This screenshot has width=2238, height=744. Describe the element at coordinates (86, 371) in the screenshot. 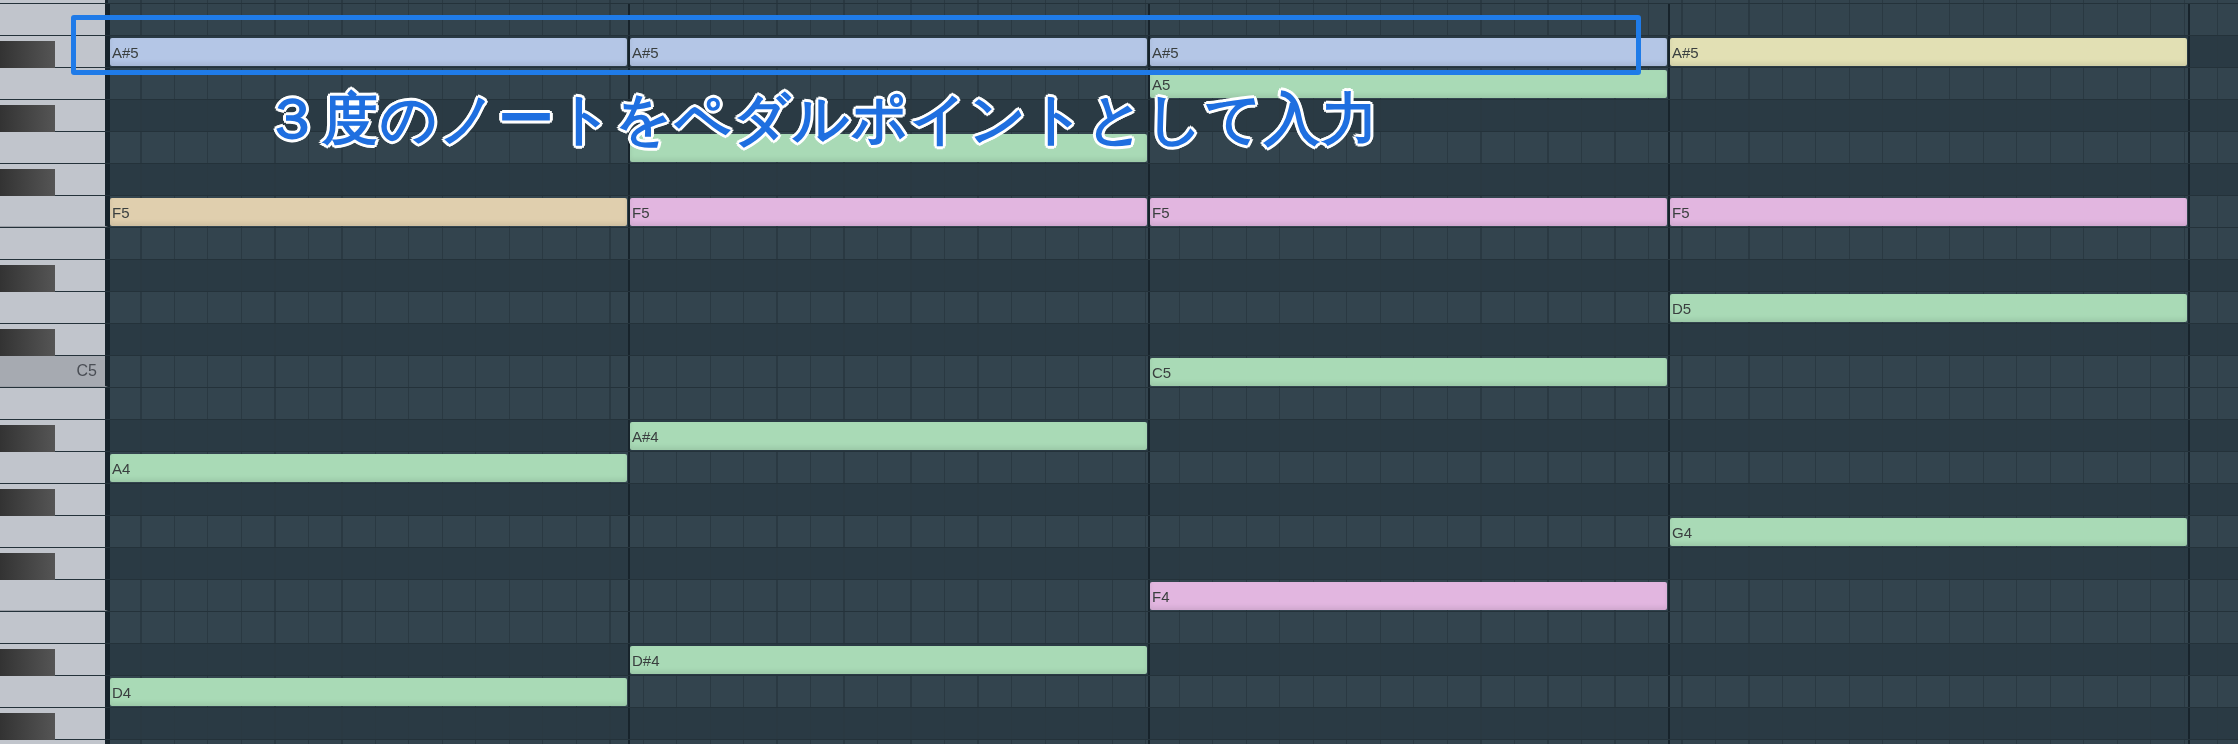

I see `key-label: C5` at that location.